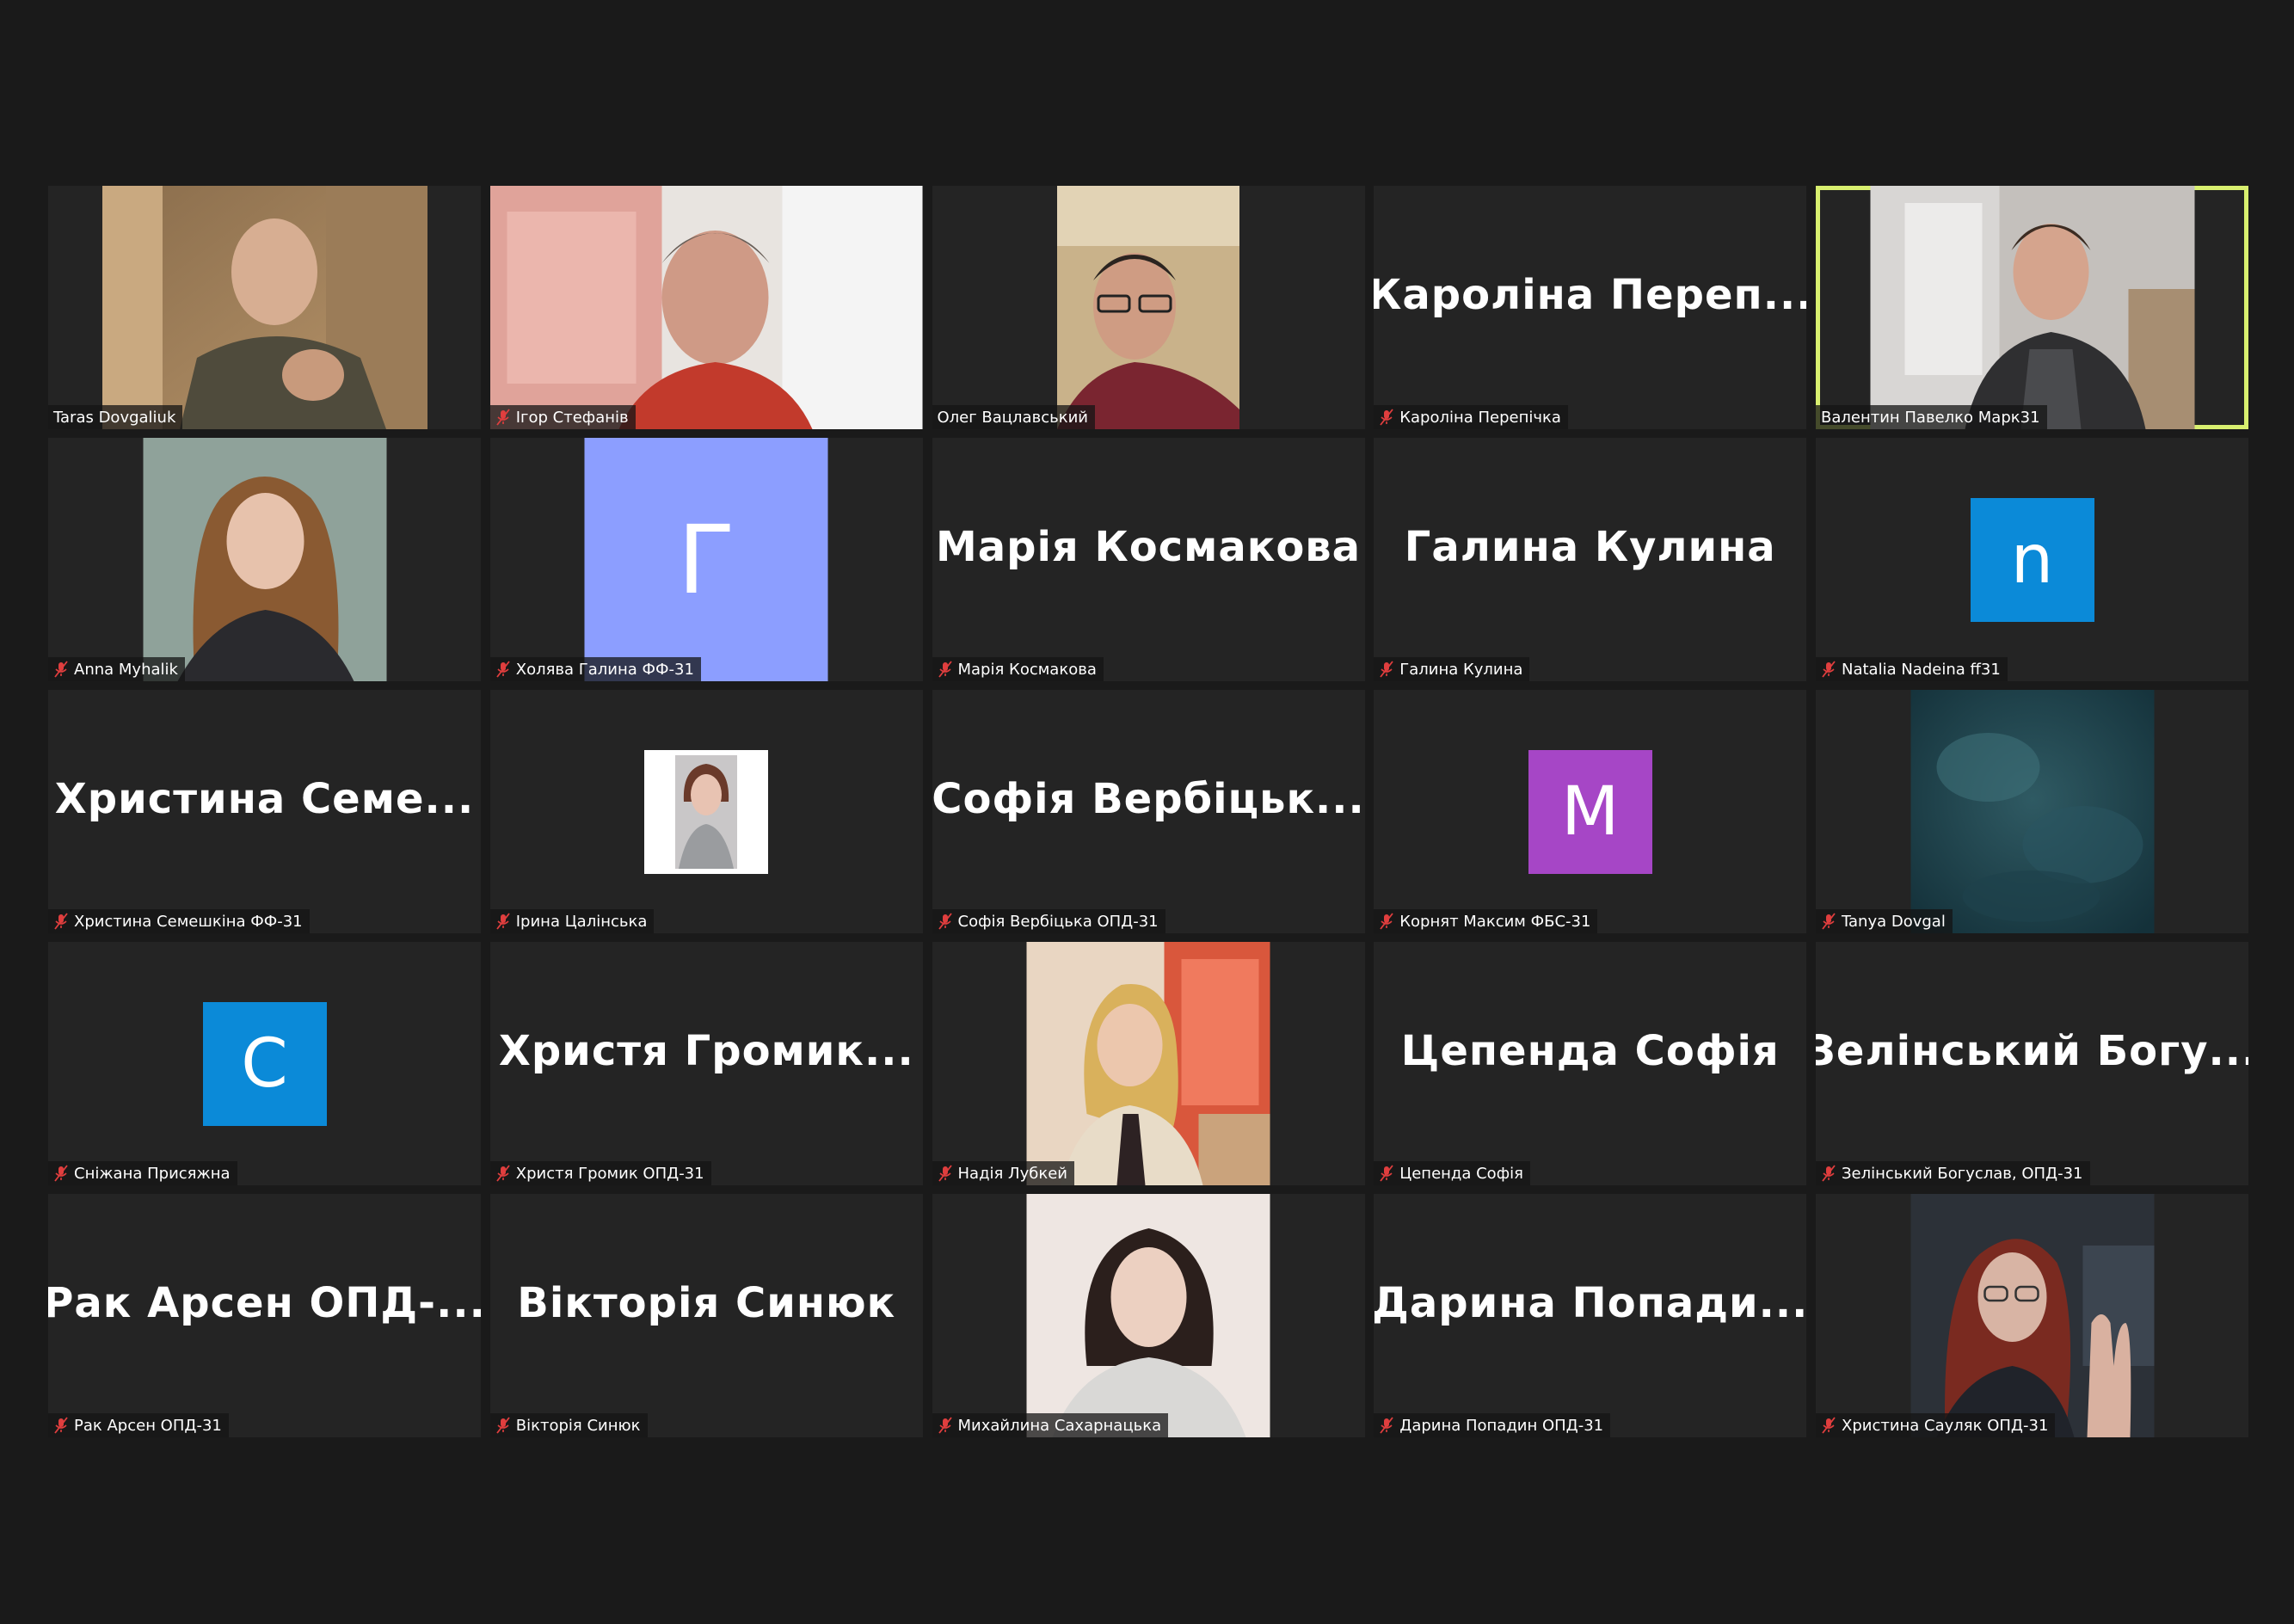  I want to click on participant-avatar: M, so click(1590, 811).